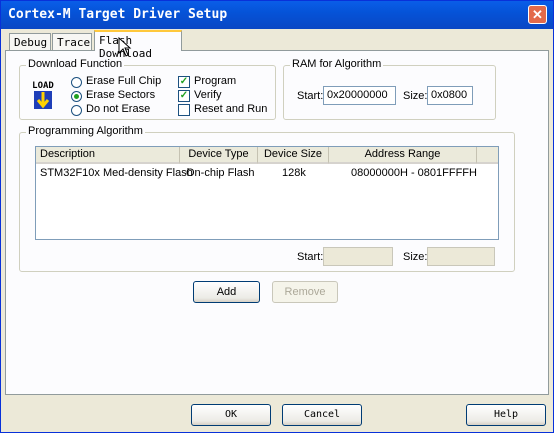  What do you see at coordinates (322, 415) in the screenshot?
I see `cancel-button: Cancel` at bounding box center [322, 415].